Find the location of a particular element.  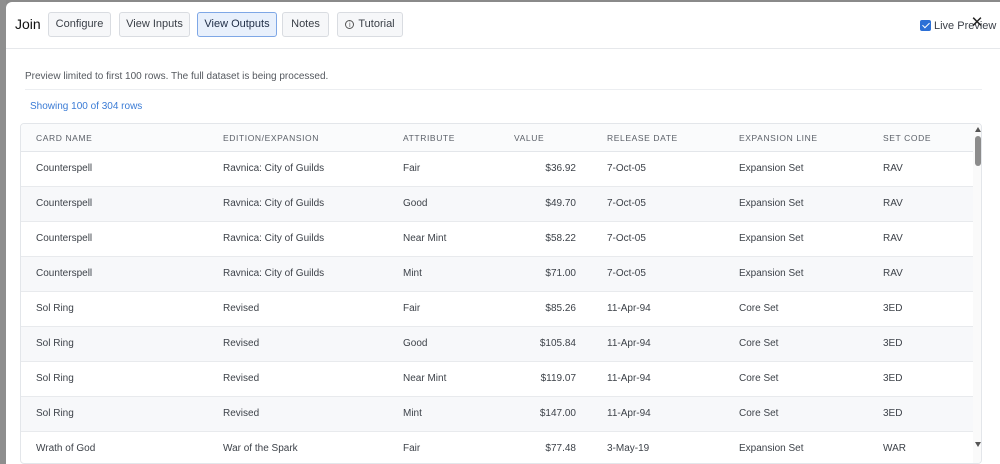

tab-notes: Notes is located at coordinates (305, 24).